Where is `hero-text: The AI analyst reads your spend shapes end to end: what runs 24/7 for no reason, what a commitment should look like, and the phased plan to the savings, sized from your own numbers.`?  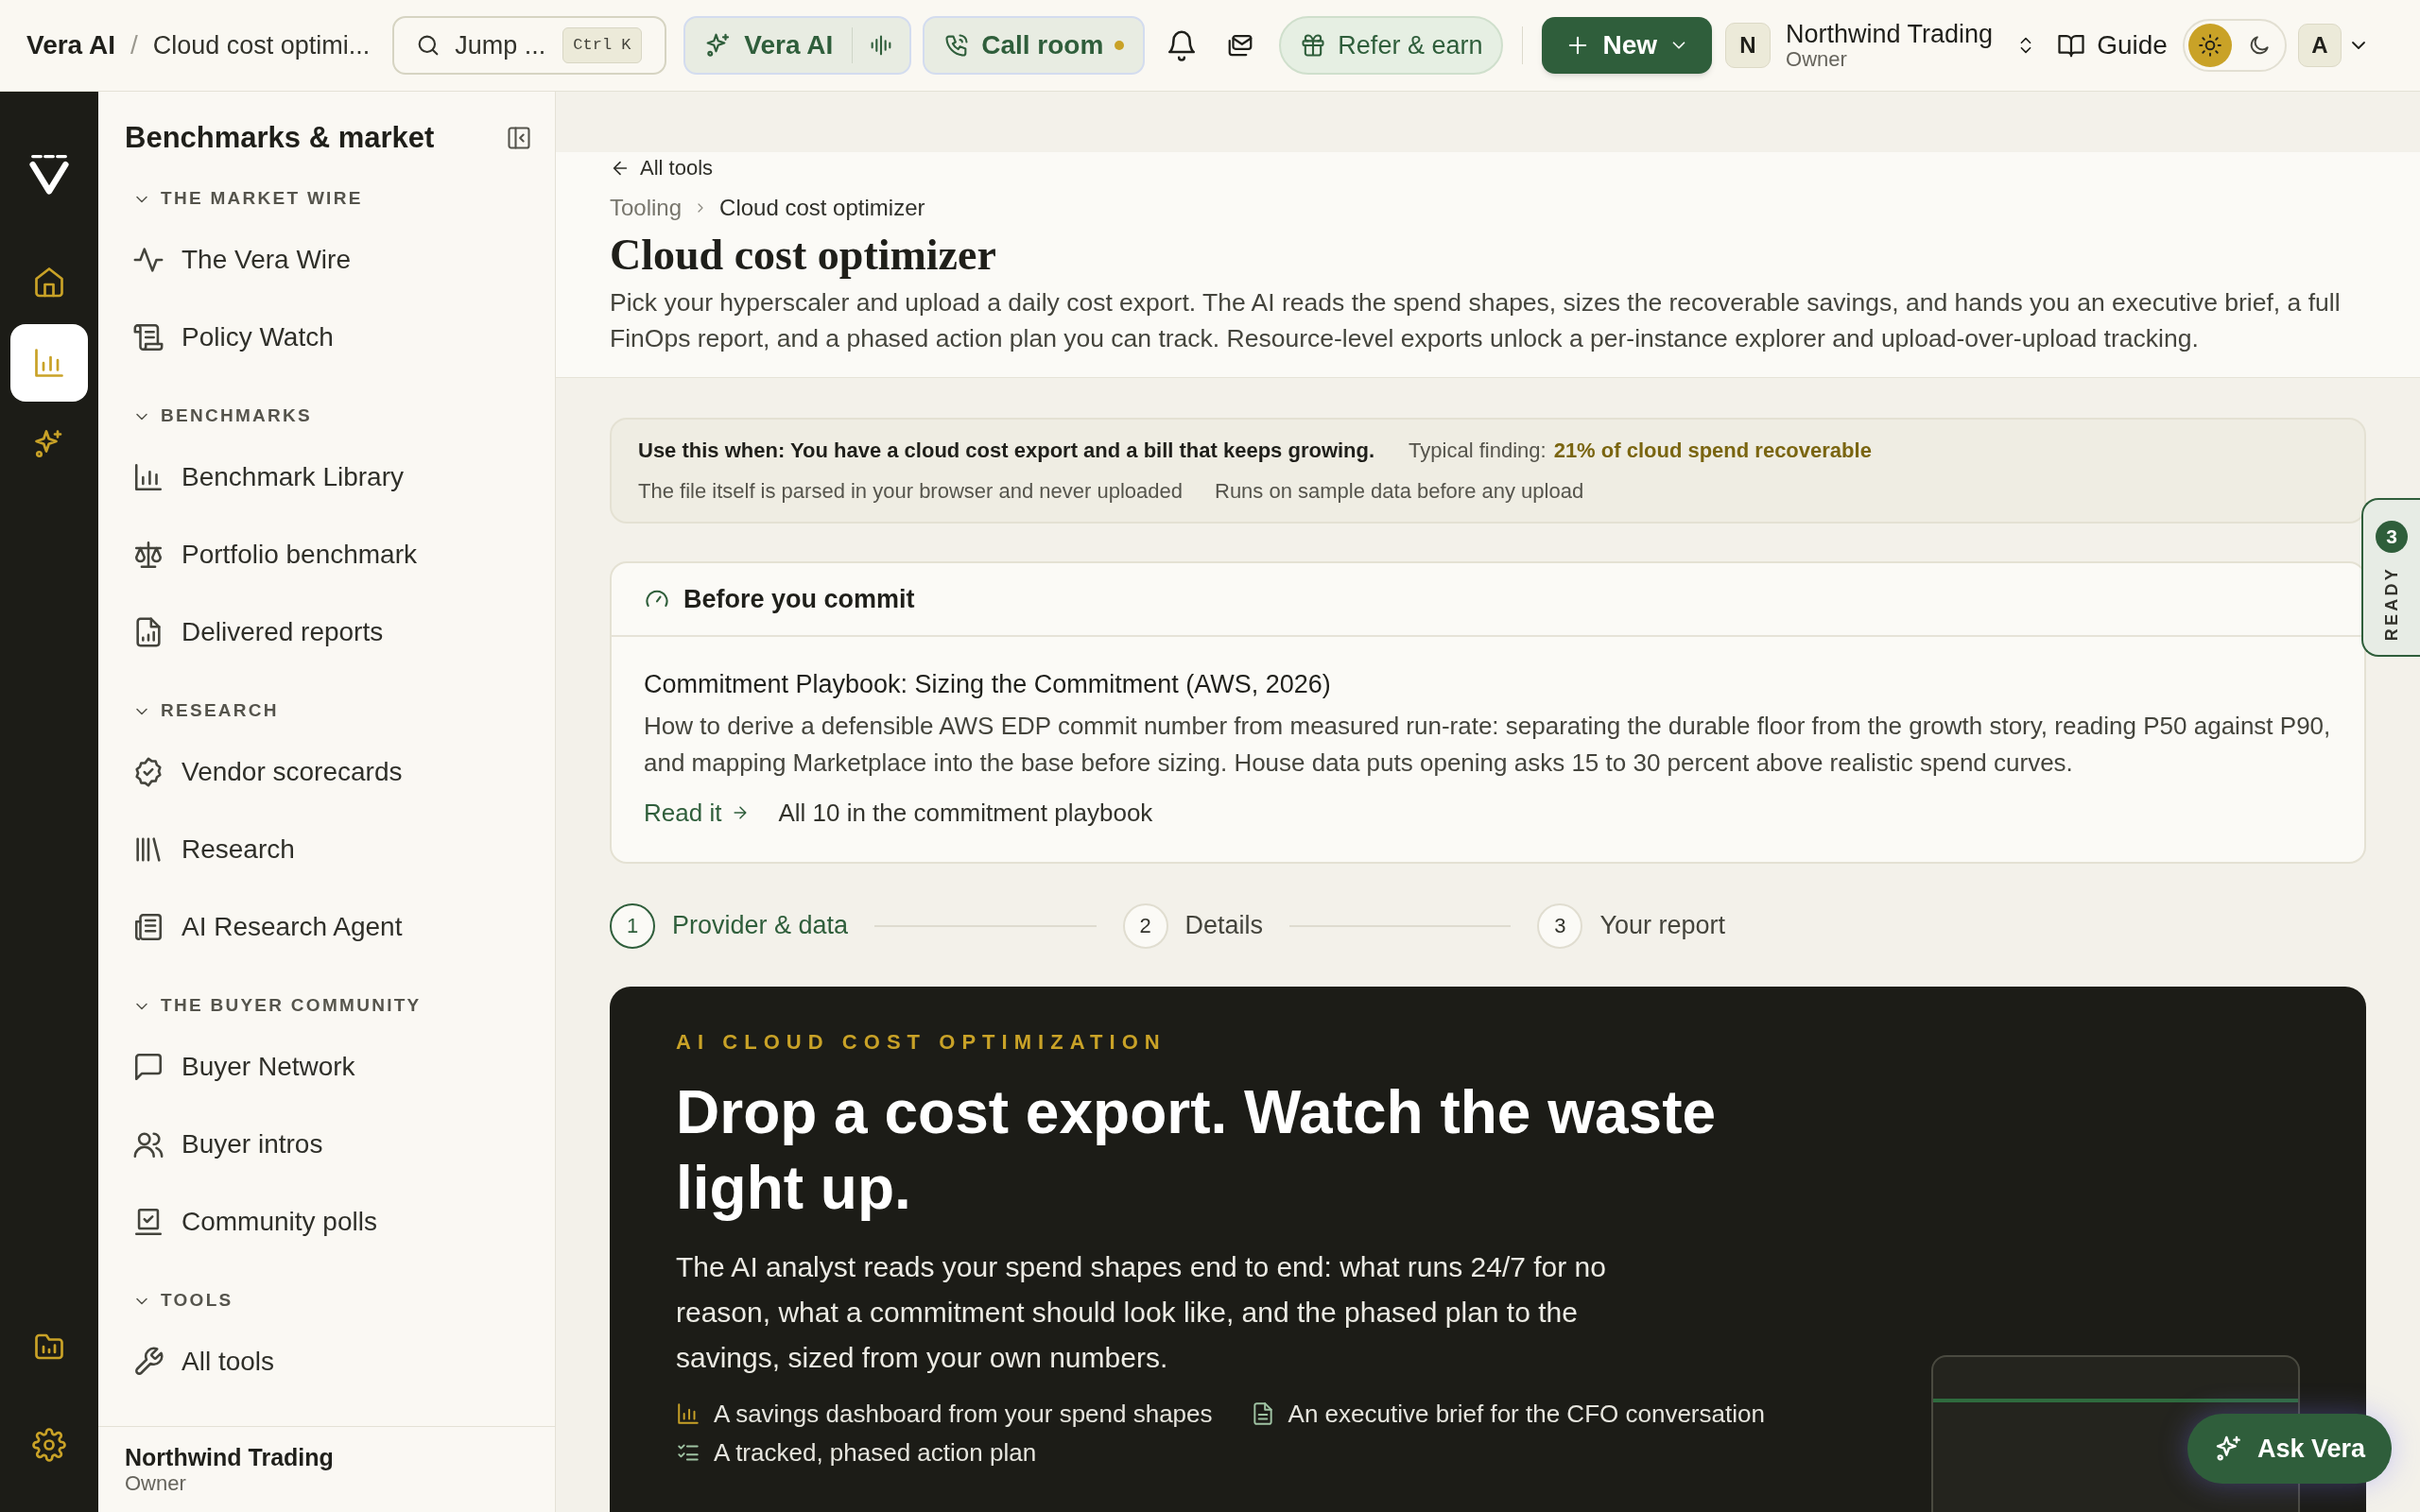 hero-text: The AI analyst reads your spend shapes end to end: what runs 24/7 for no reason, what a commitment should look like, and the phased plan to the savings, sized from your own numbers. is located at coordinates (1141, 1312).